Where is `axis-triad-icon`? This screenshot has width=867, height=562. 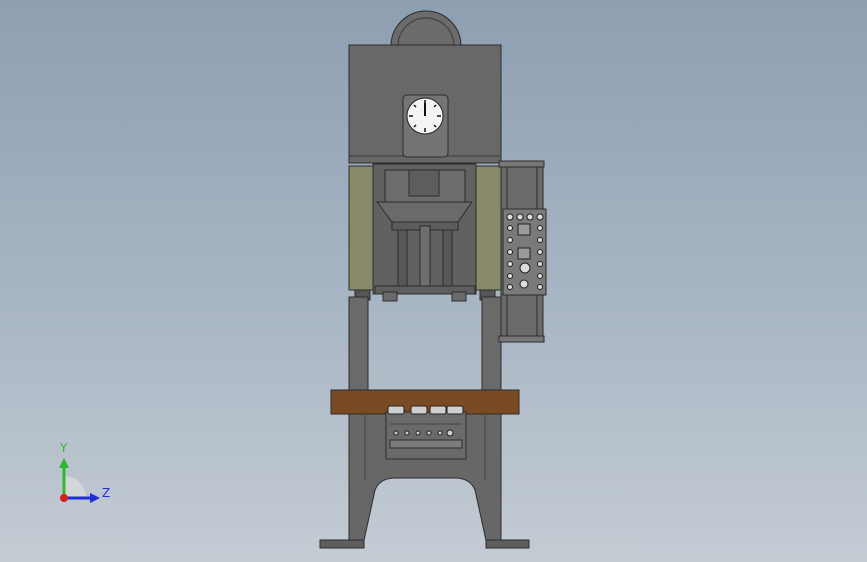
axis-triad-icon is located at coordinates (79, 480).